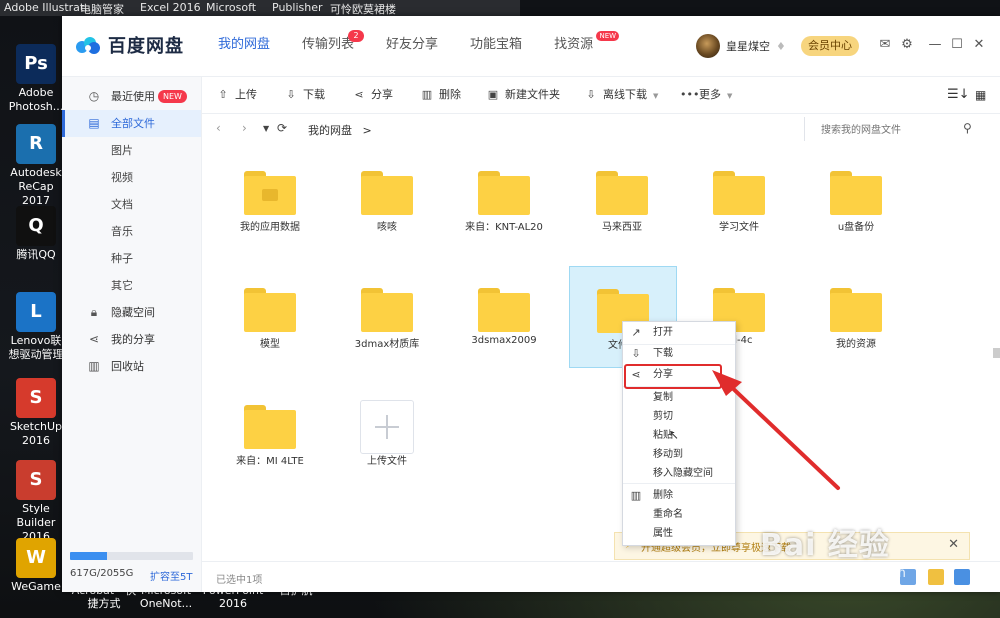 This screenshot has width=1000, height=618. Describe the element at coordinates (996, 353) in the screenshot. I see `scrollbar` at that location.